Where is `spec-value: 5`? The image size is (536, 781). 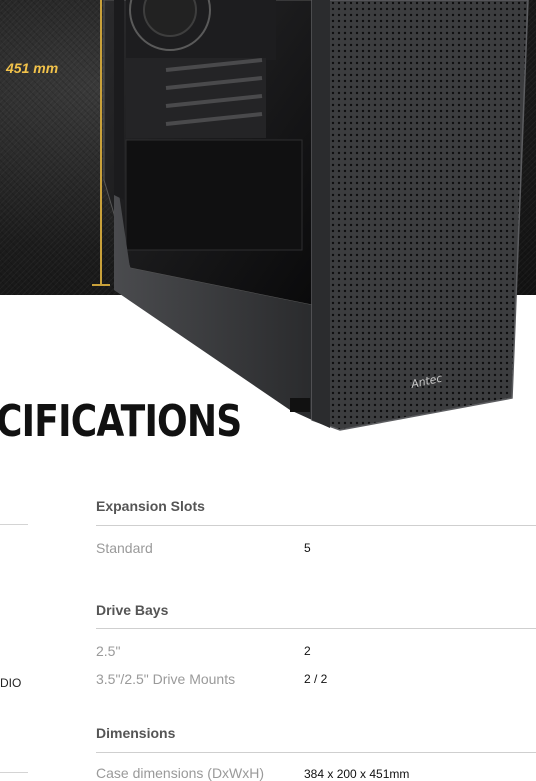 spec-value: 5 is located at coordinates (307, 548).